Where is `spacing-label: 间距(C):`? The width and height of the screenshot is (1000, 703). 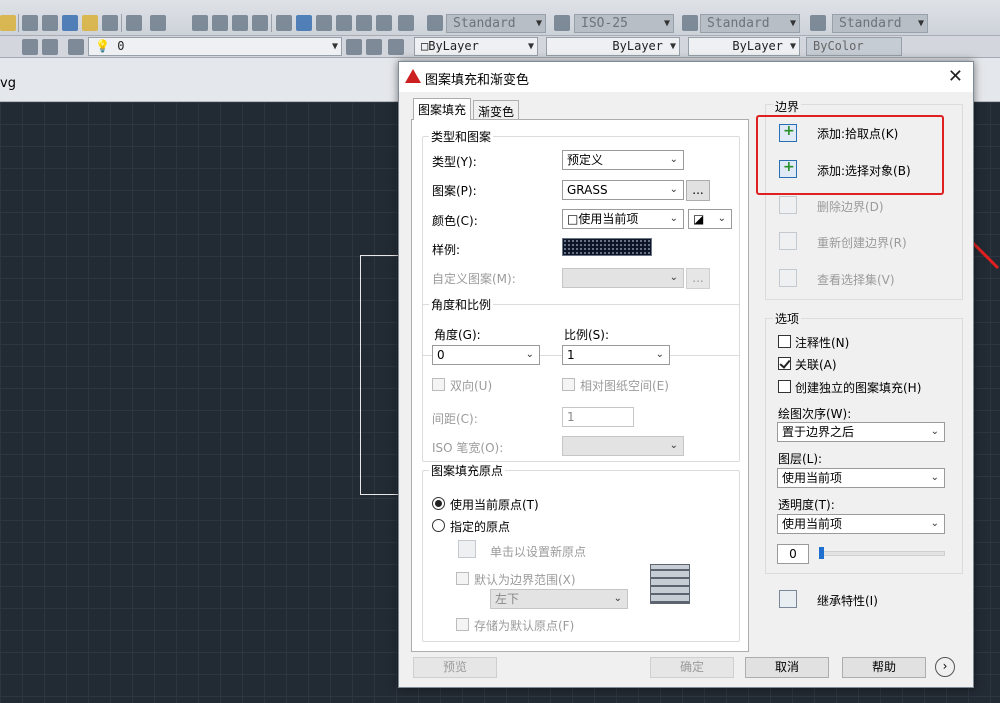 spacing-label: 间距(C): is located at coordinates (455, 419).